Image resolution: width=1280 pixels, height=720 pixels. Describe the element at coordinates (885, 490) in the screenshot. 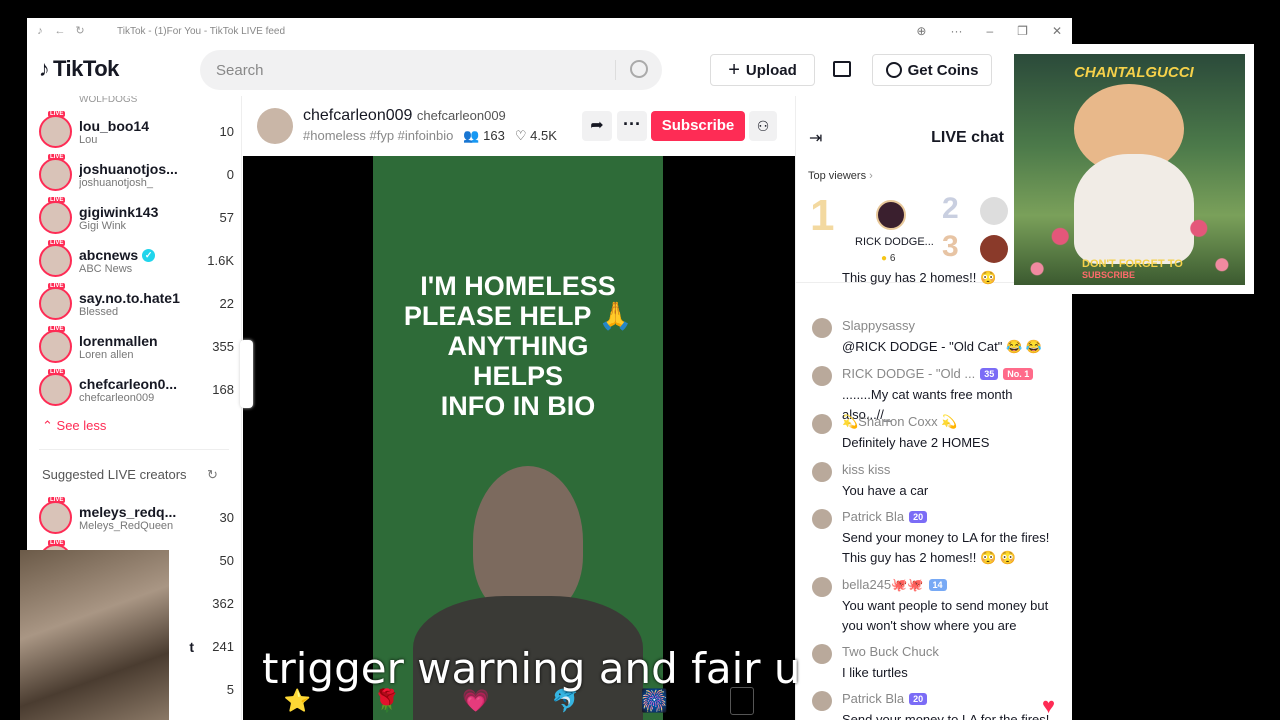

I see `chat-text: You have a car` at that location.